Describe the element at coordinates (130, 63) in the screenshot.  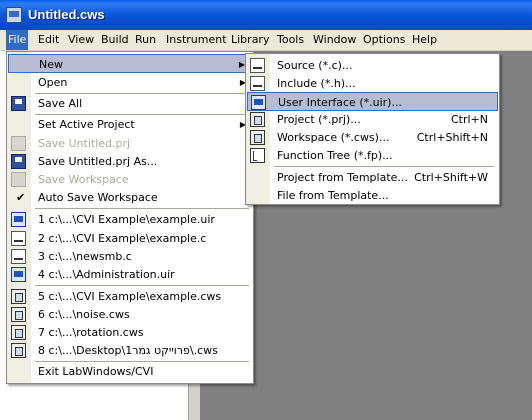
I see `menu-item-new: New ▶` at that location.